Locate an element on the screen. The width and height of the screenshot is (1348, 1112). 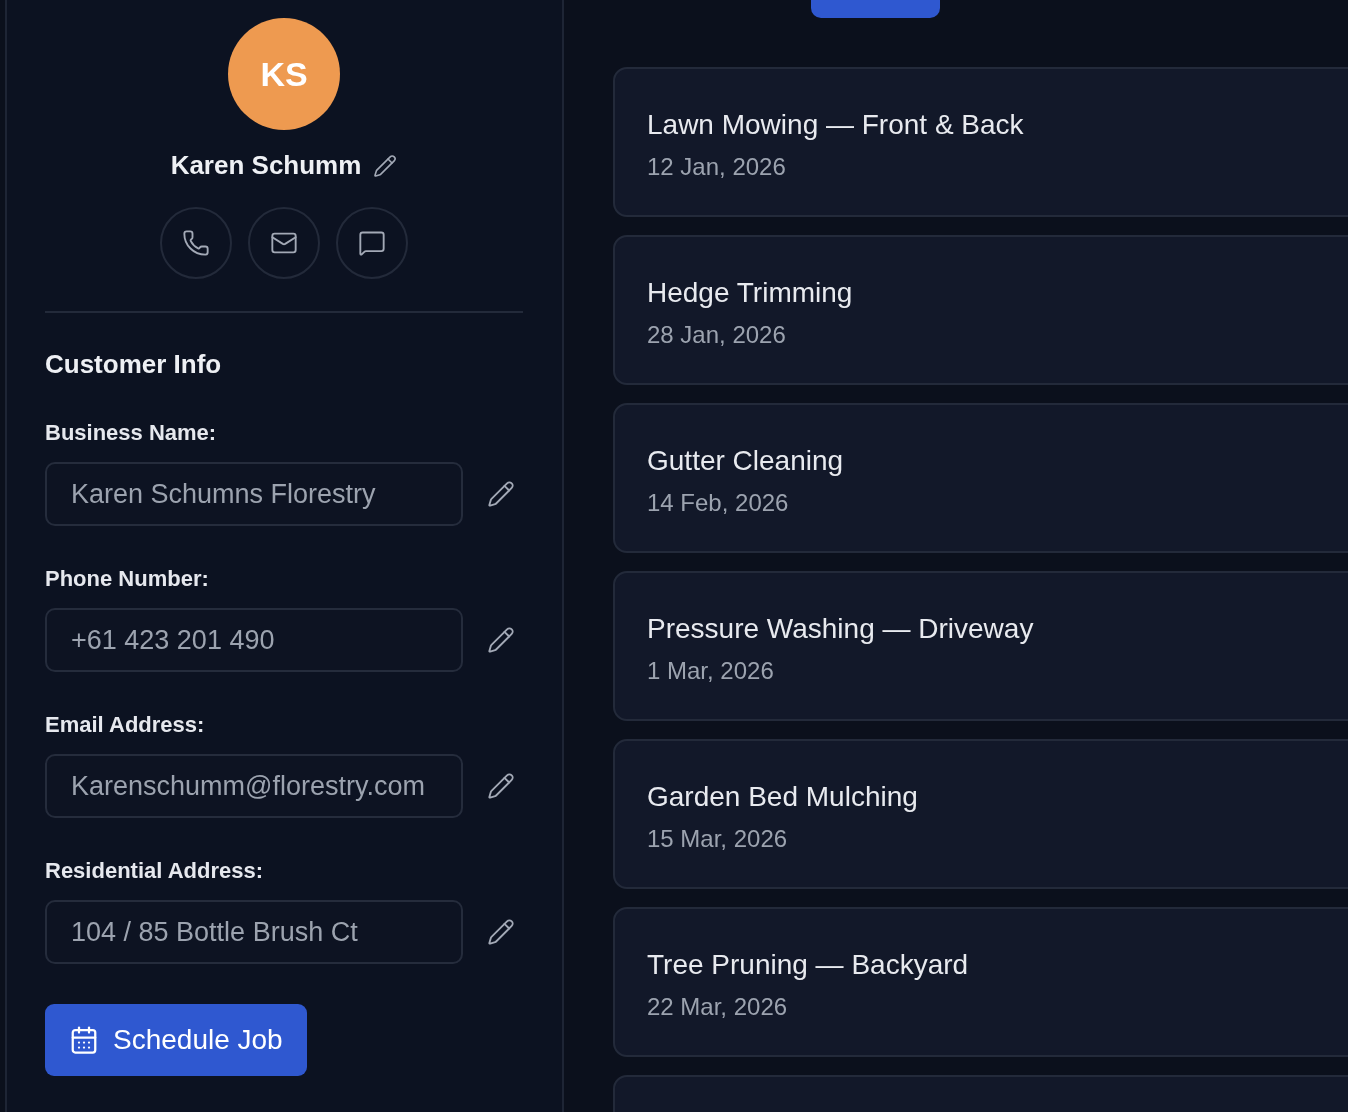
chat-icon is located at coordinates (372, 243).